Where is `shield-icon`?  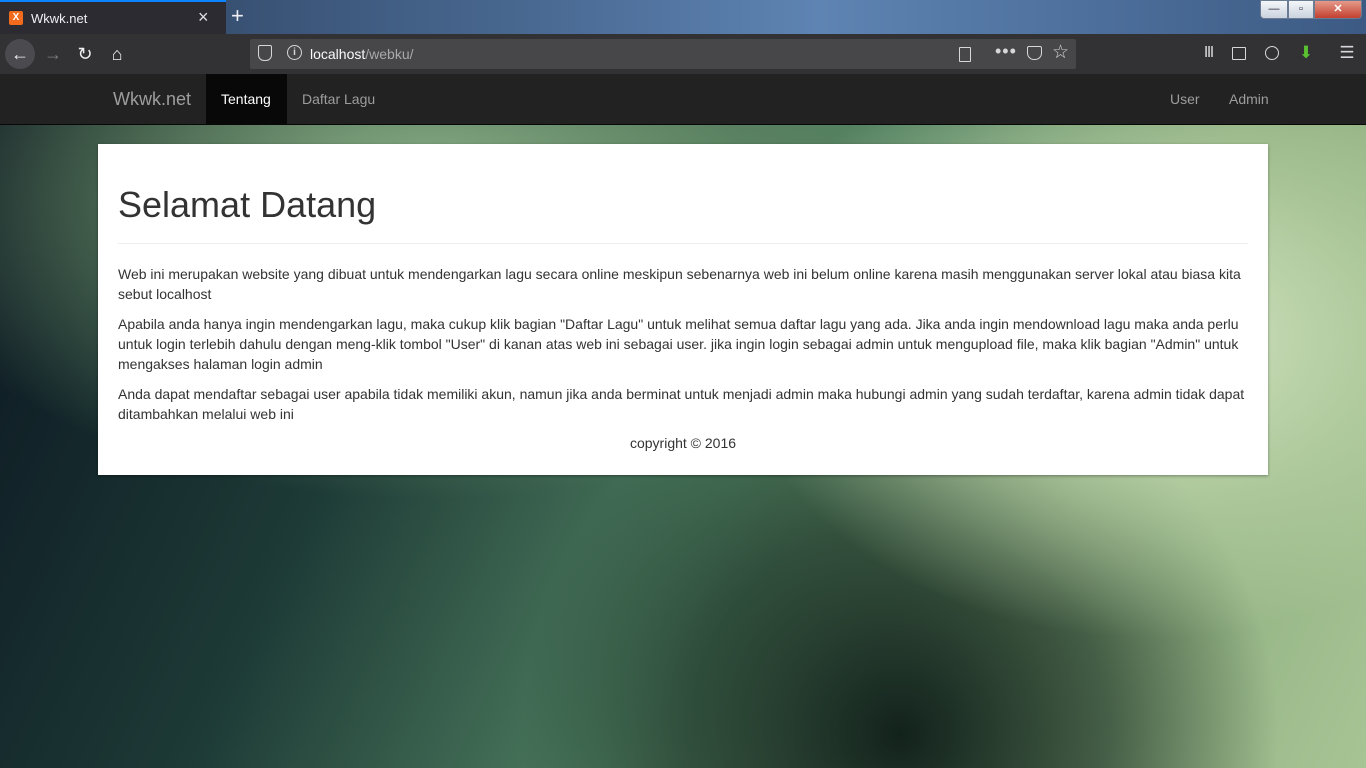 shield-icon is located at coordinates (265, 53).